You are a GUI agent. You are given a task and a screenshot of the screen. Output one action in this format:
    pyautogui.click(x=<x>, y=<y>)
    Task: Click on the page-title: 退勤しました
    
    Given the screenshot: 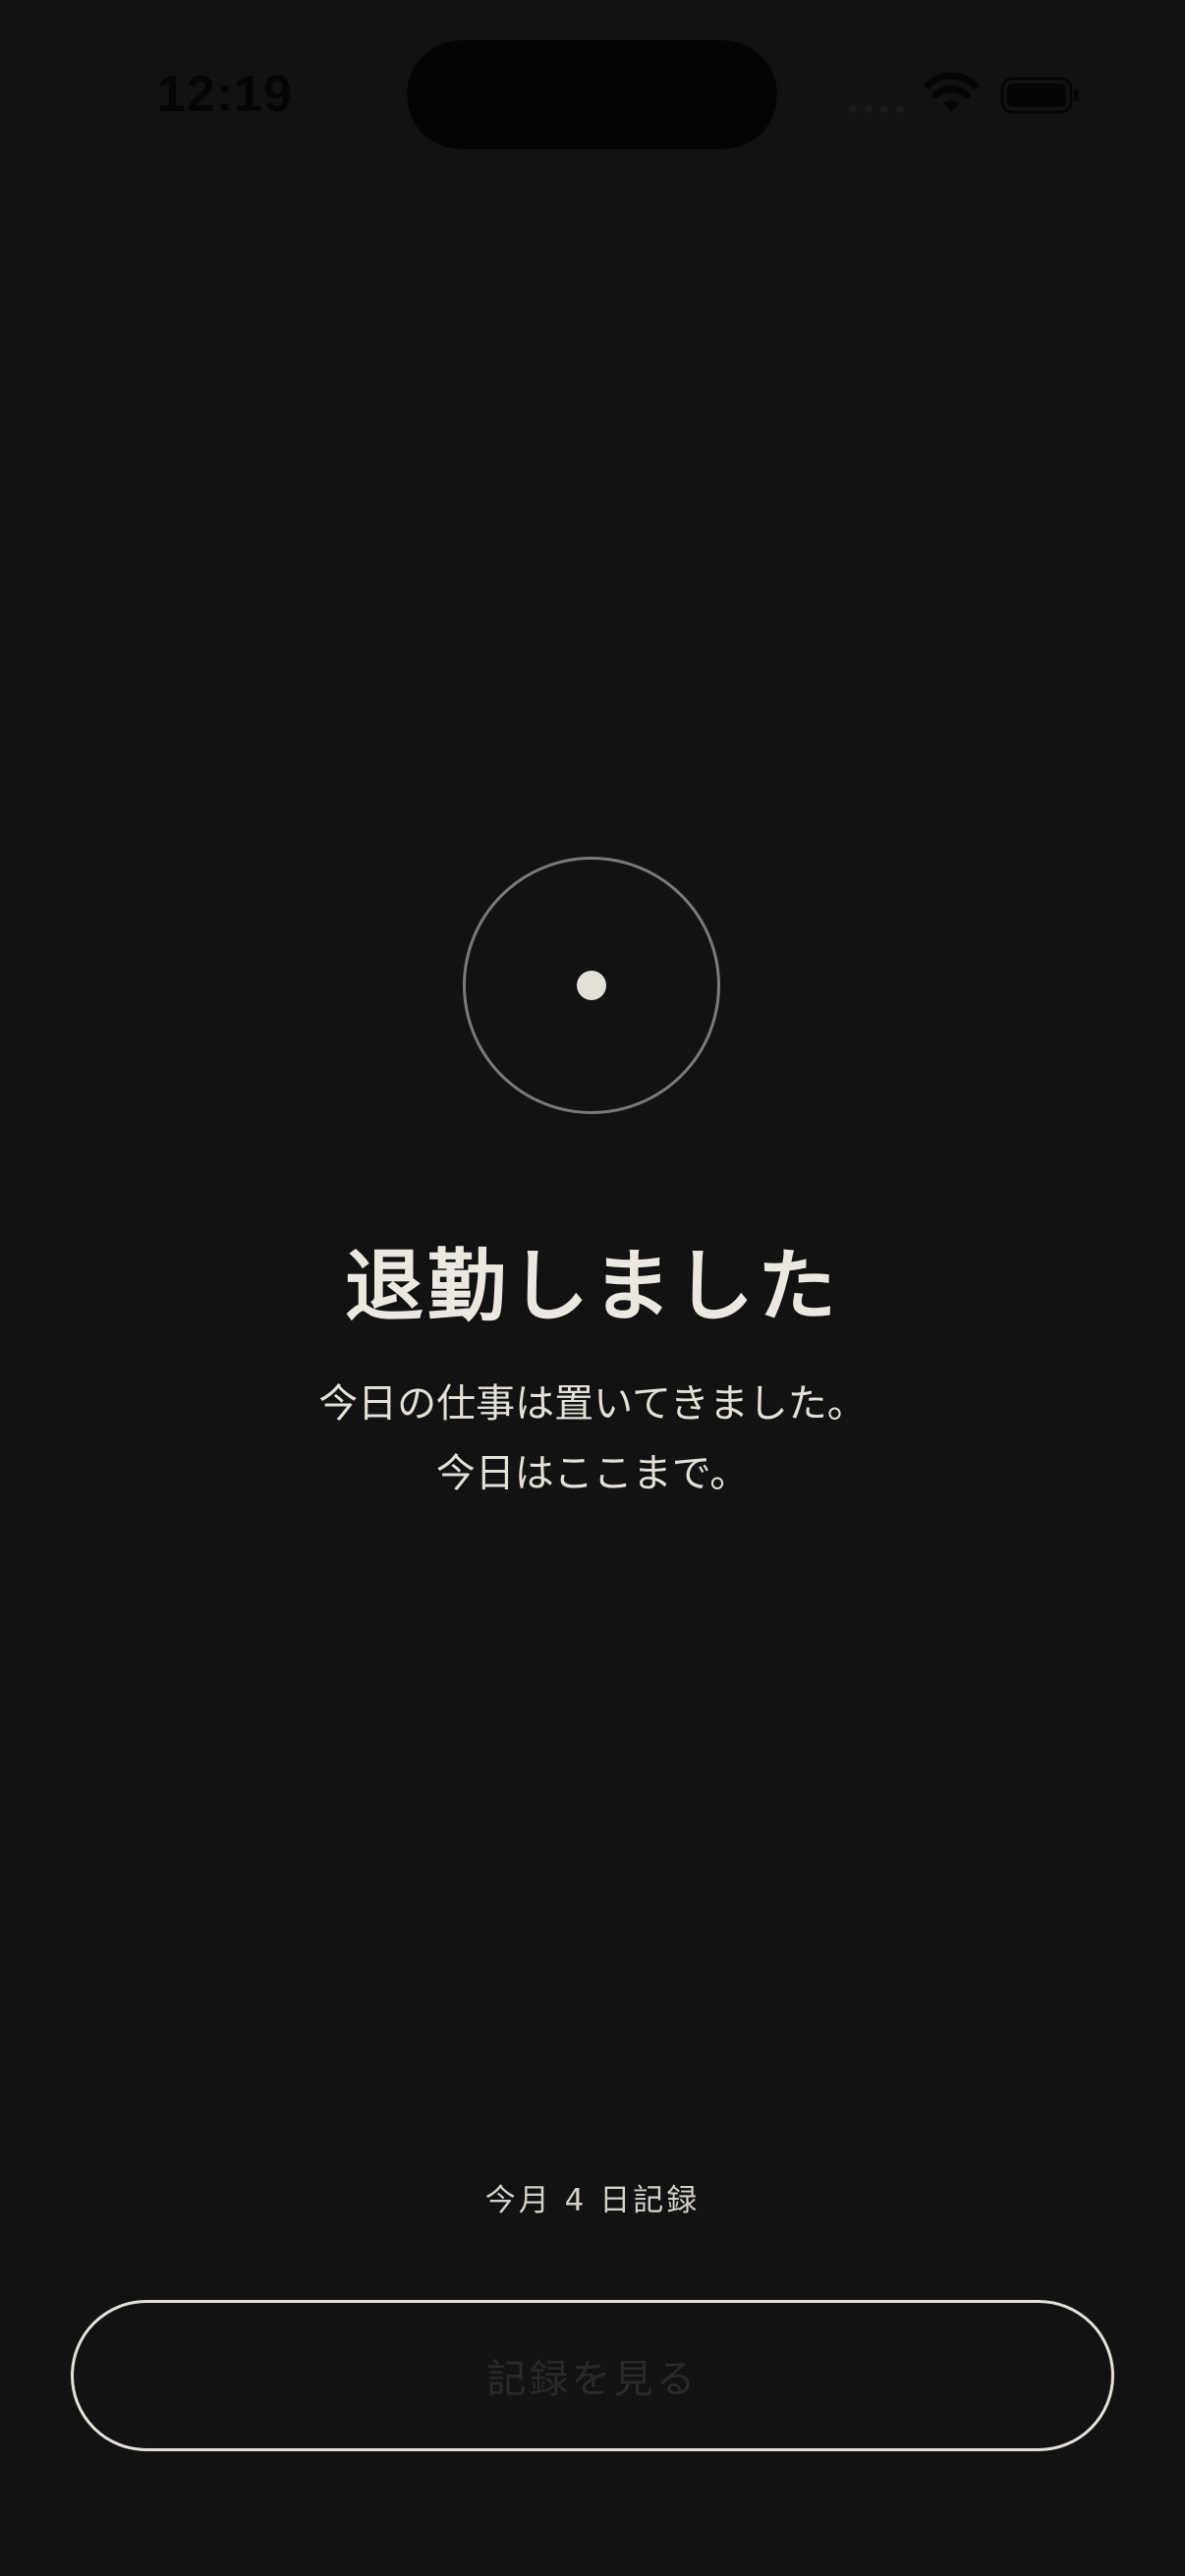 What is the action you would take?
    pyautogui.click(x=592, y=1286)
    